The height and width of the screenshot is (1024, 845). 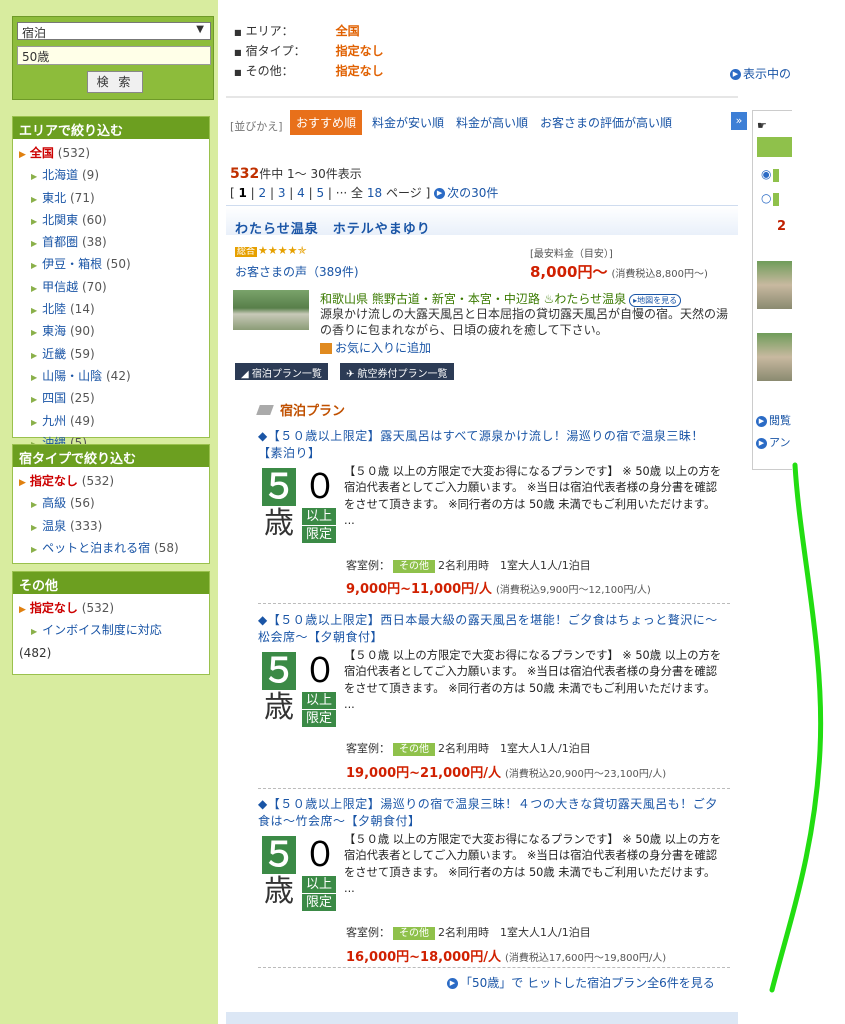 What do you see at coordinates (333, 227) in the screenshot?
I see `hotel-name: わたらせ温泉 ホテルやまゆり` at bounding box center [333, 227].